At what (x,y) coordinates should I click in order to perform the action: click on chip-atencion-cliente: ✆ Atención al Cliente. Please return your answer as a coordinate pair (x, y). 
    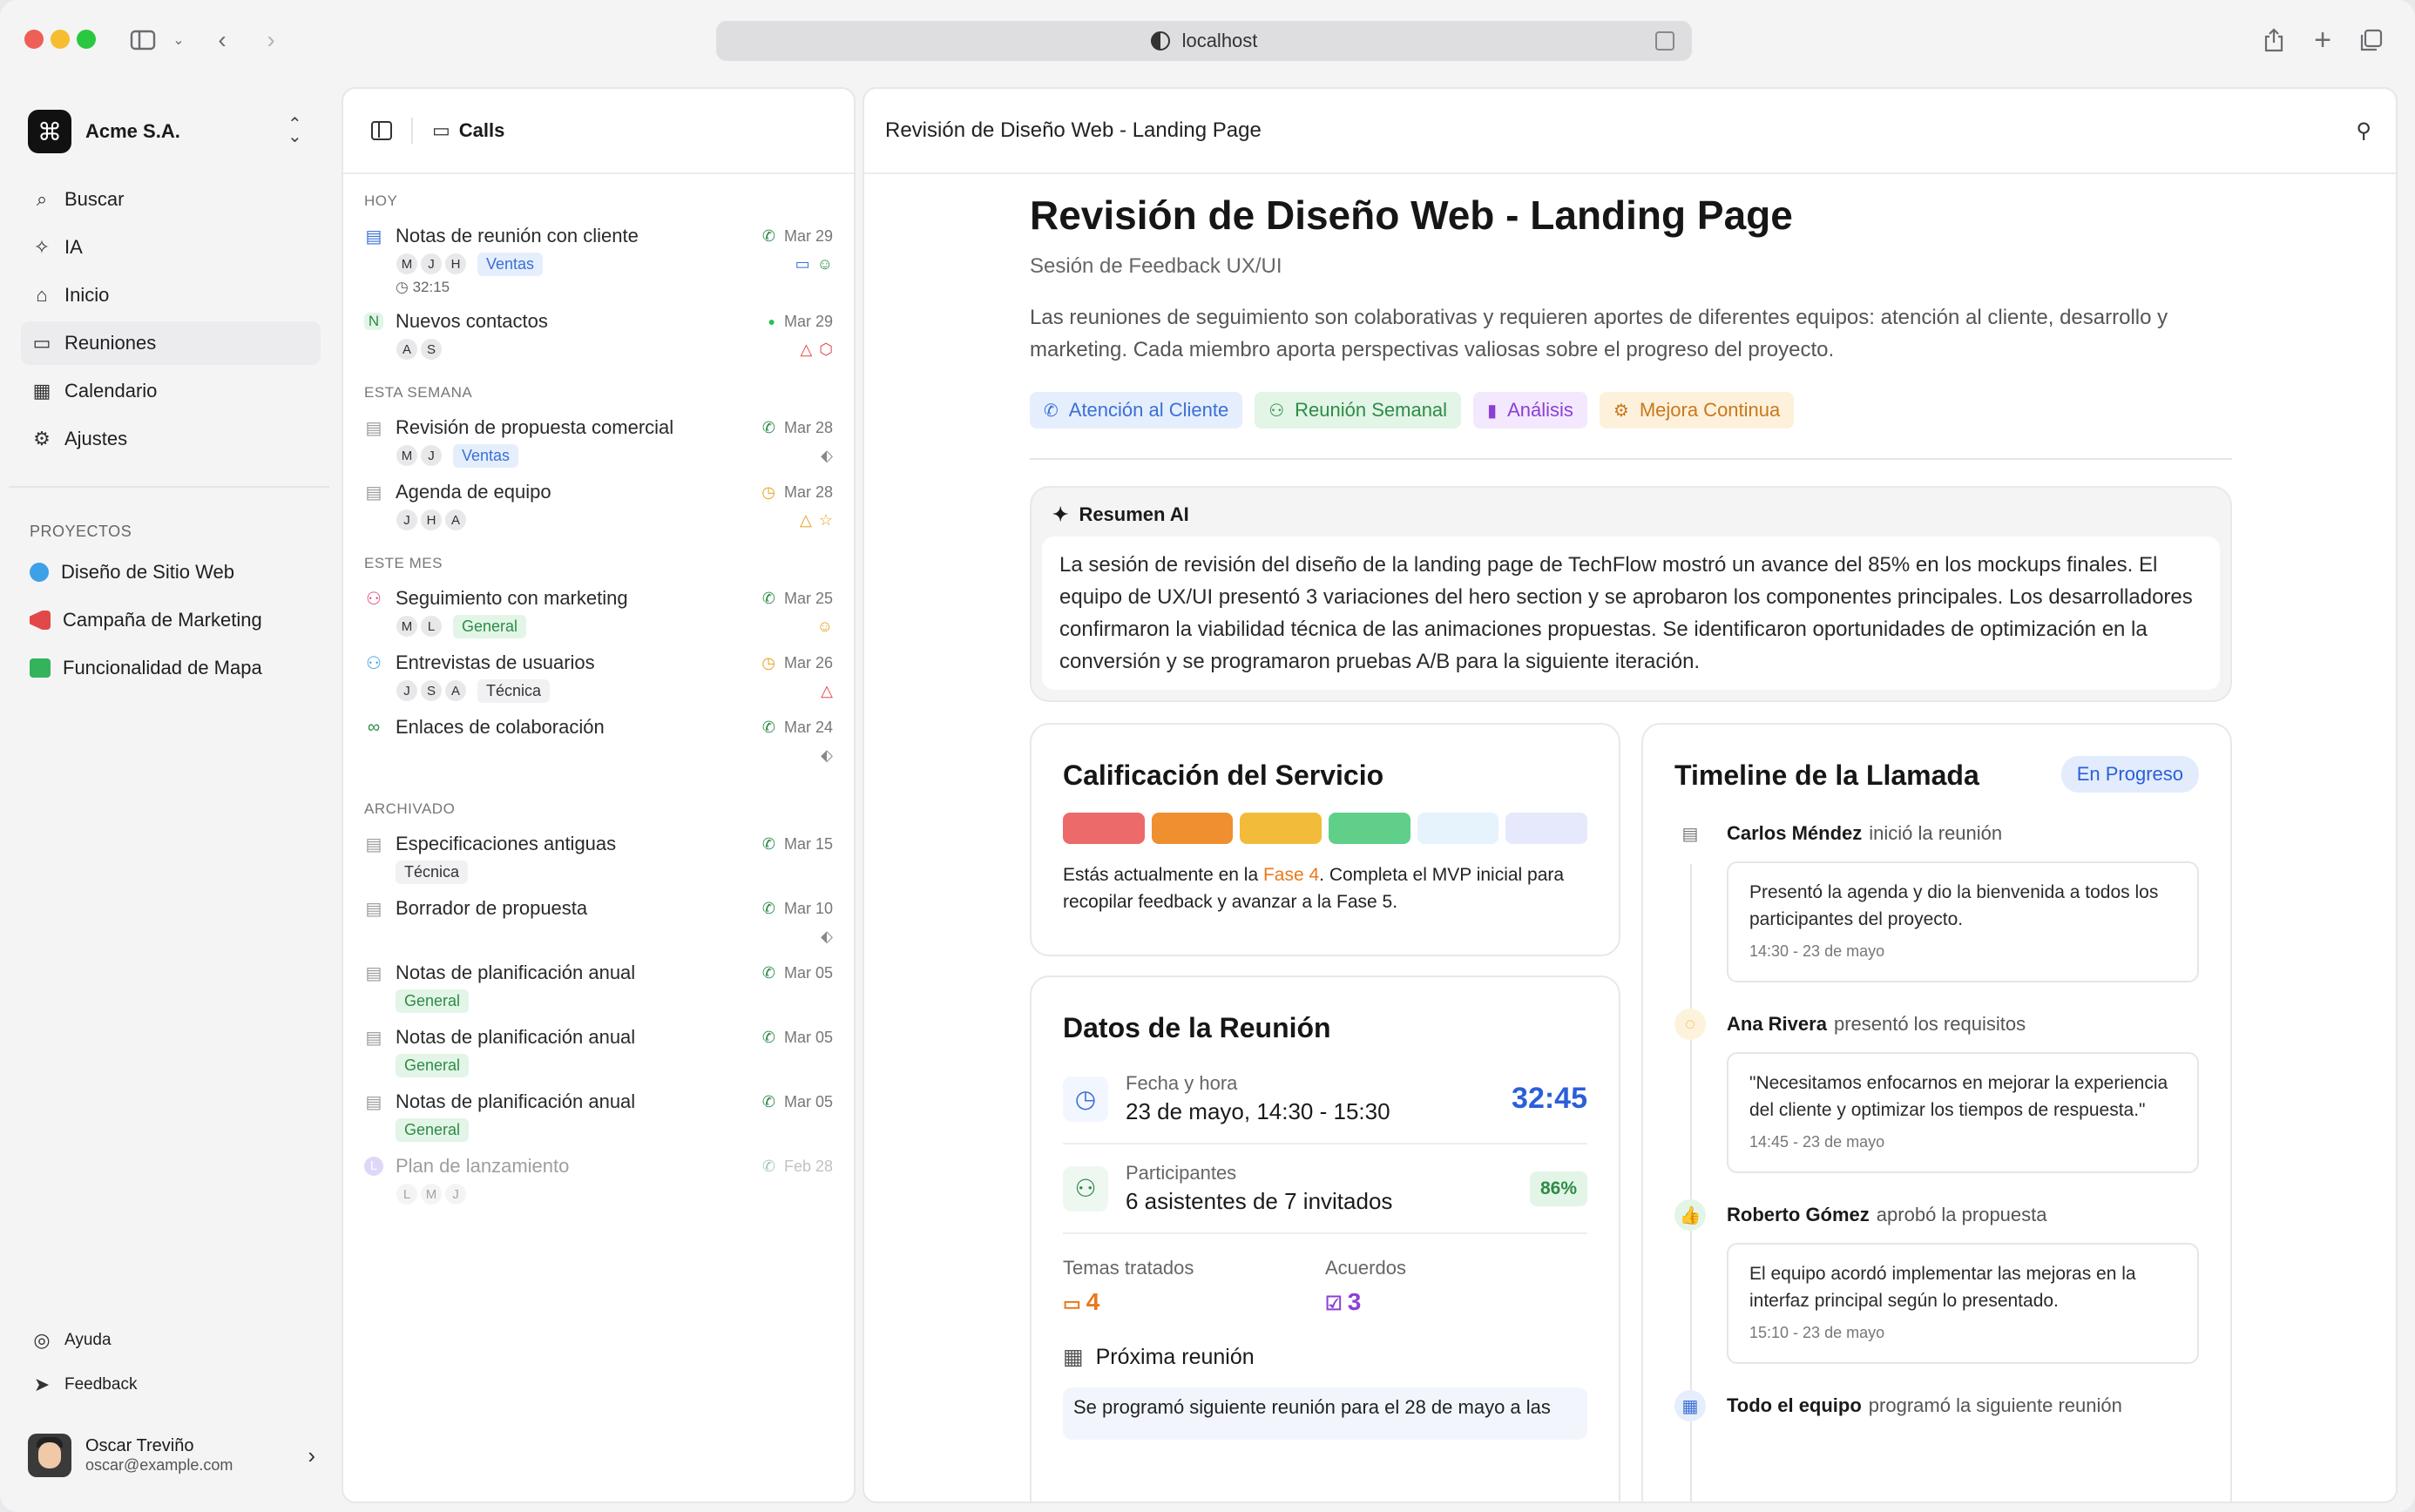
    Looking at the image, I should click on (1136, 410).